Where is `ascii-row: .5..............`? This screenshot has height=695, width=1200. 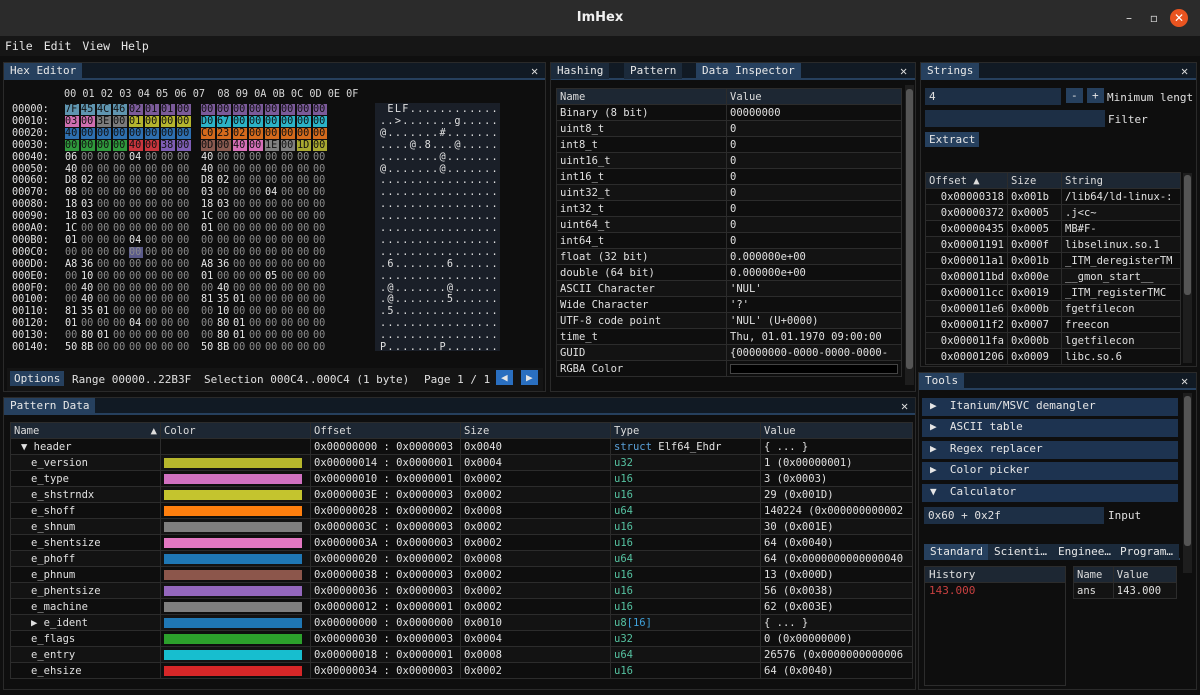 ascii-row: .5.............. is located at coordinates (439, 311).